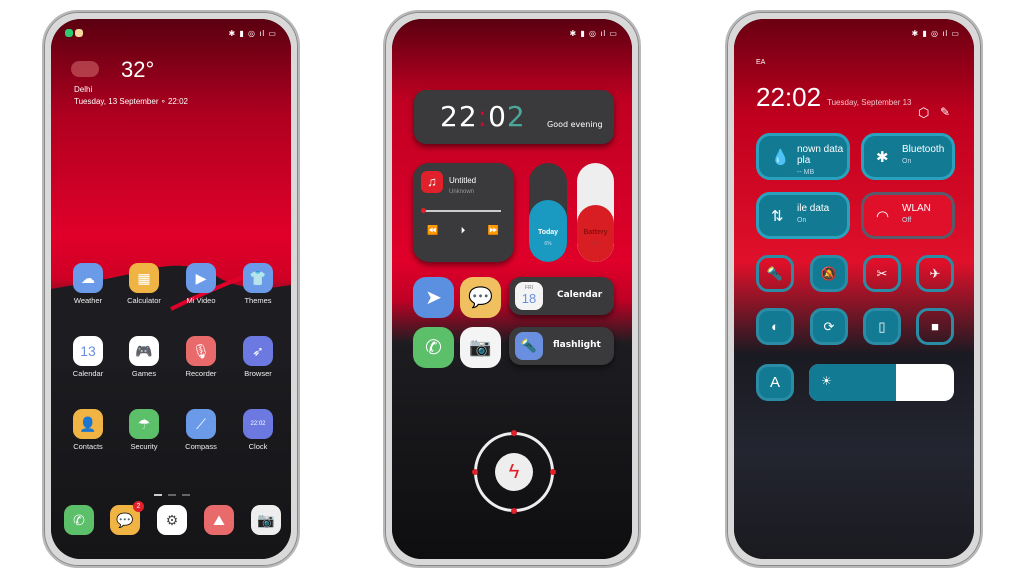 This screenshot has height=576, width=1024. I want to click on clock-min1: 0, so click(497, 116).